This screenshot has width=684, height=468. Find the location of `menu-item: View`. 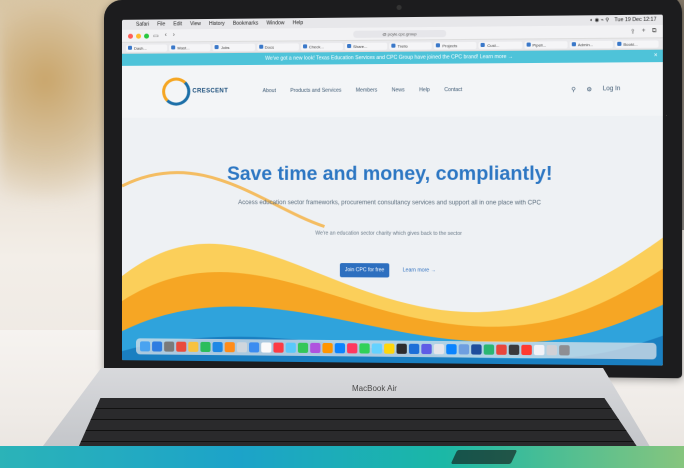

menu-item: View is located at coordinates (195, 24).